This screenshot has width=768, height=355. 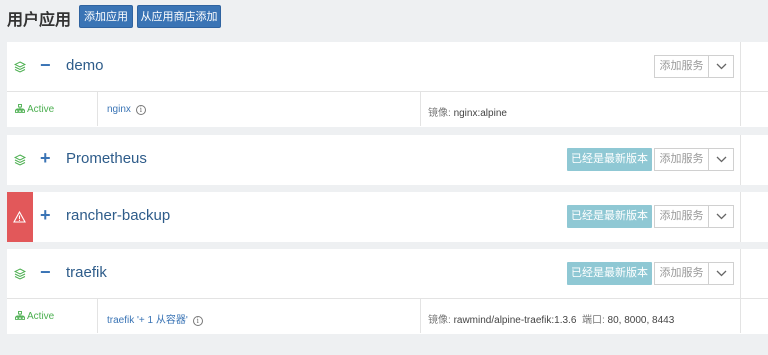 What do you see at coordinates (147, 320) in the screenshot?
I see `service-link: traefik '+ 1 从容器'` at bounding box center [147, 320].